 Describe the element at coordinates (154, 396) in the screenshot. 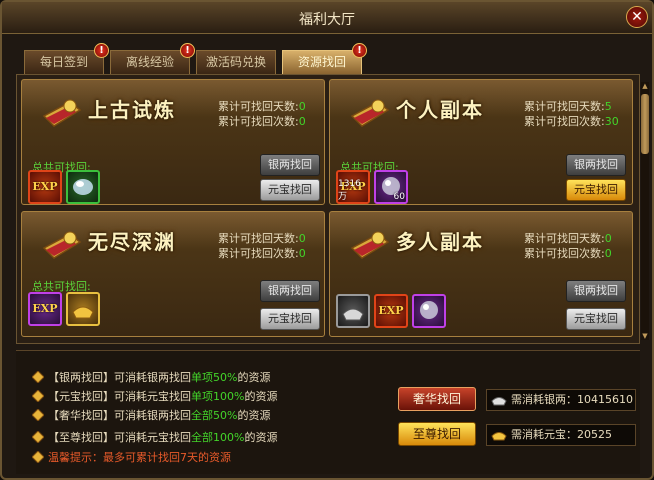

I see `info-line-gold: 【元宝找回】可消耗元宝找回单项100%的资源` at that location.